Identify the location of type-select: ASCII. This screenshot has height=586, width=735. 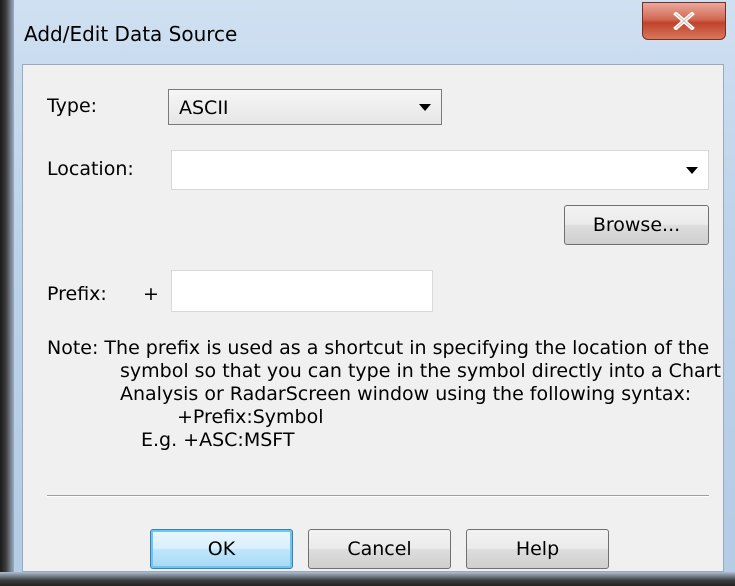
(305, 107).